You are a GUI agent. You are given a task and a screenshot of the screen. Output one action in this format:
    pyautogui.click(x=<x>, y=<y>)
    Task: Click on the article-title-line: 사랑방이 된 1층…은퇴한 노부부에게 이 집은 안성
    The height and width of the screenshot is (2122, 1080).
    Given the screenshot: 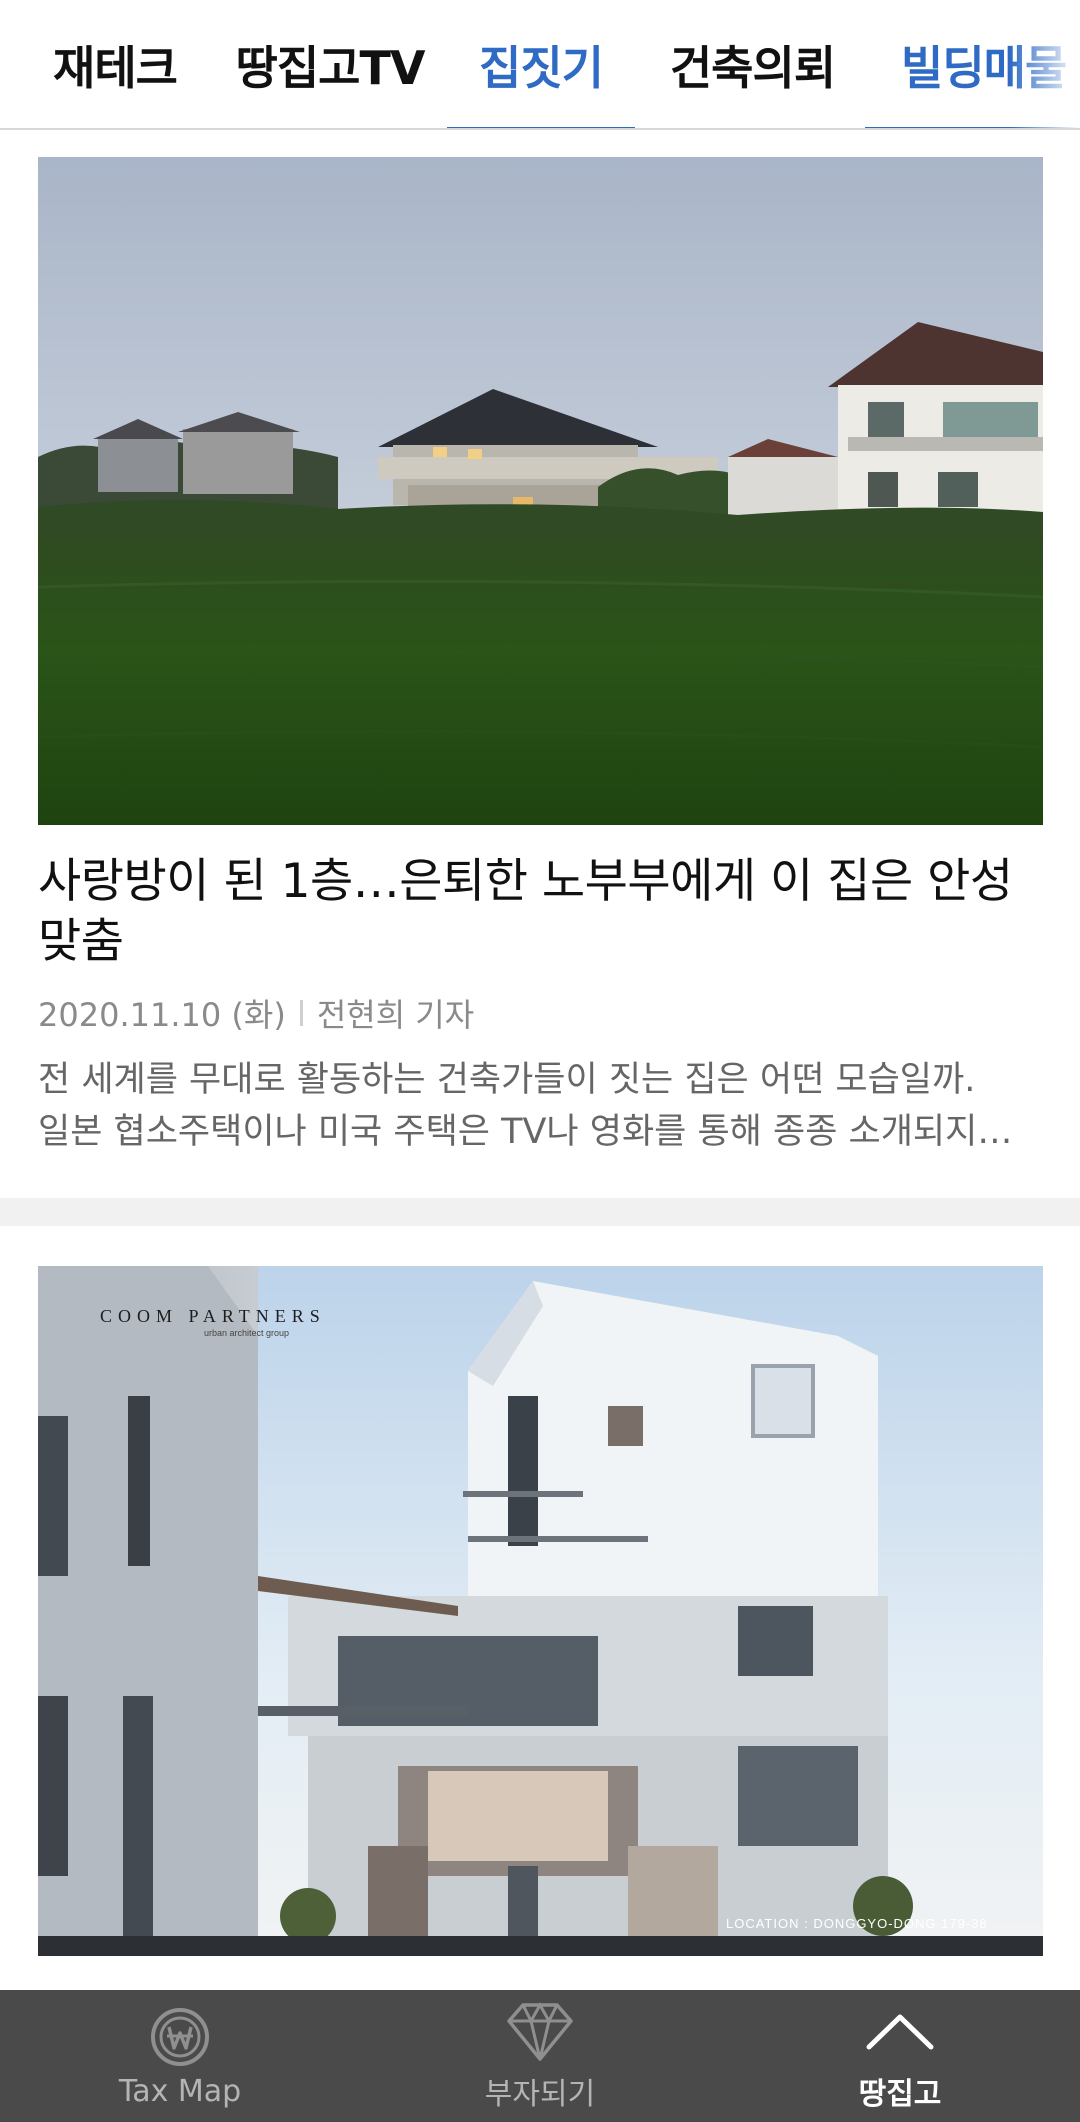 What is the action you would take?
    pyautogui.click(x=525, y=881)
    